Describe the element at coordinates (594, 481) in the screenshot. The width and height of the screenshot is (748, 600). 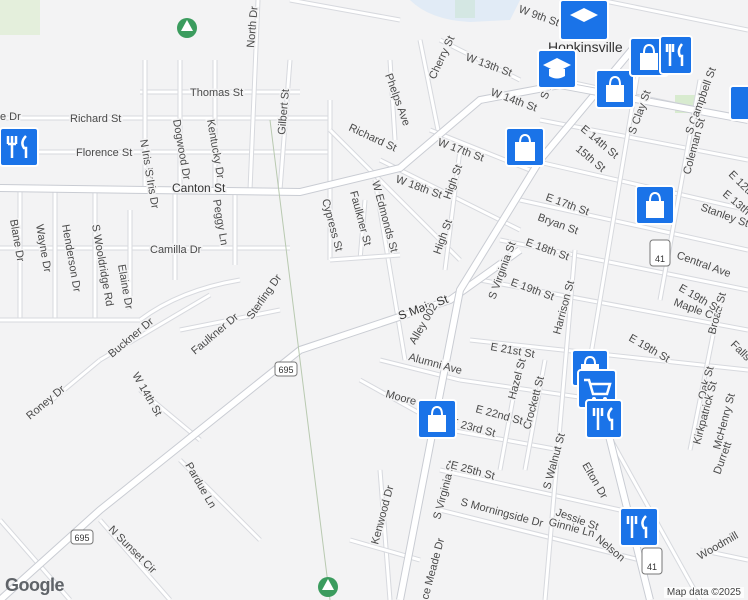
I see `svg-text: Elton Dr` at that location.